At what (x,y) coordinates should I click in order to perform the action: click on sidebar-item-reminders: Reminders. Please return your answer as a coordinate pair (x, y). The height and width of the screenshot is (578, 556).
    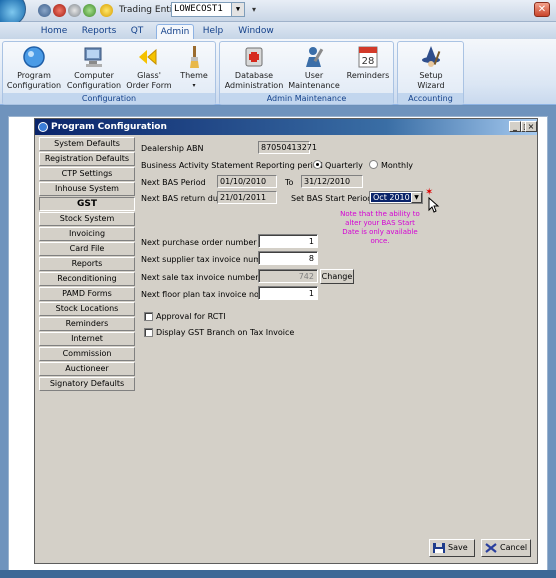
    Looking at the image, I should click on (87, 324).